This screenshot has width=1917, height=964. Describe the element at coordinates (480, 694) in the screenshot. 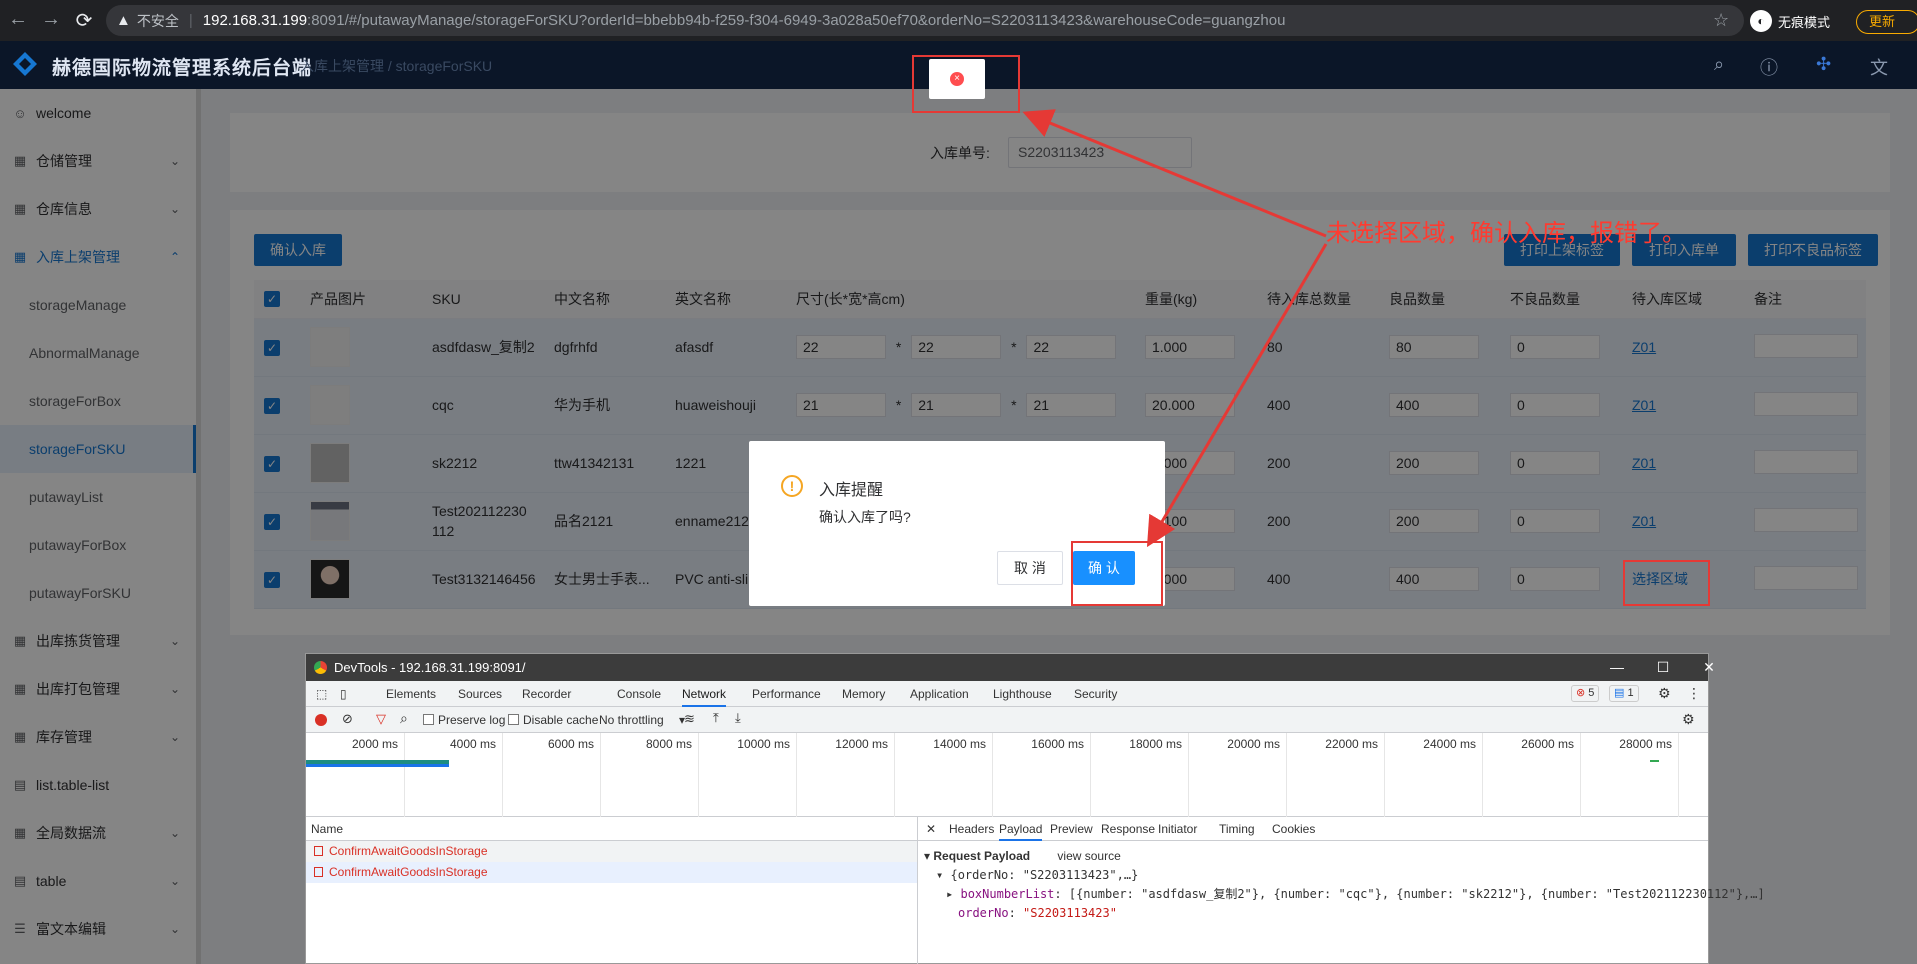

I see `tab-sources: Sources` at that location.